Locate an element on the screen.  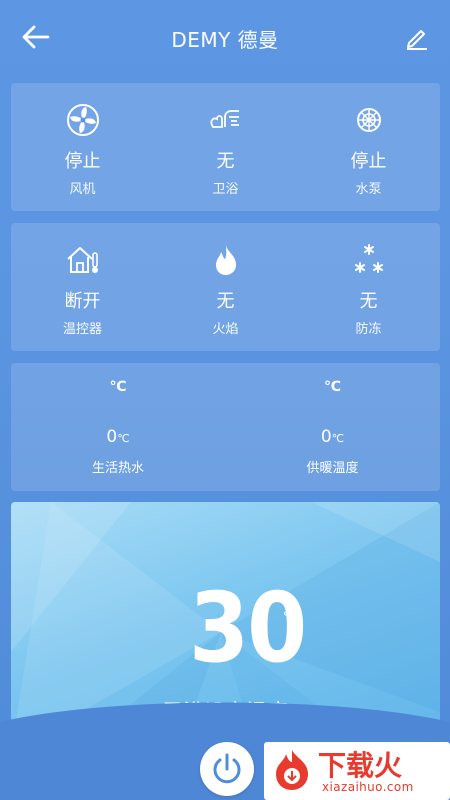
heating-temp: ℃ 0℃ 供暖温度 is located at coordinates (332, 427).